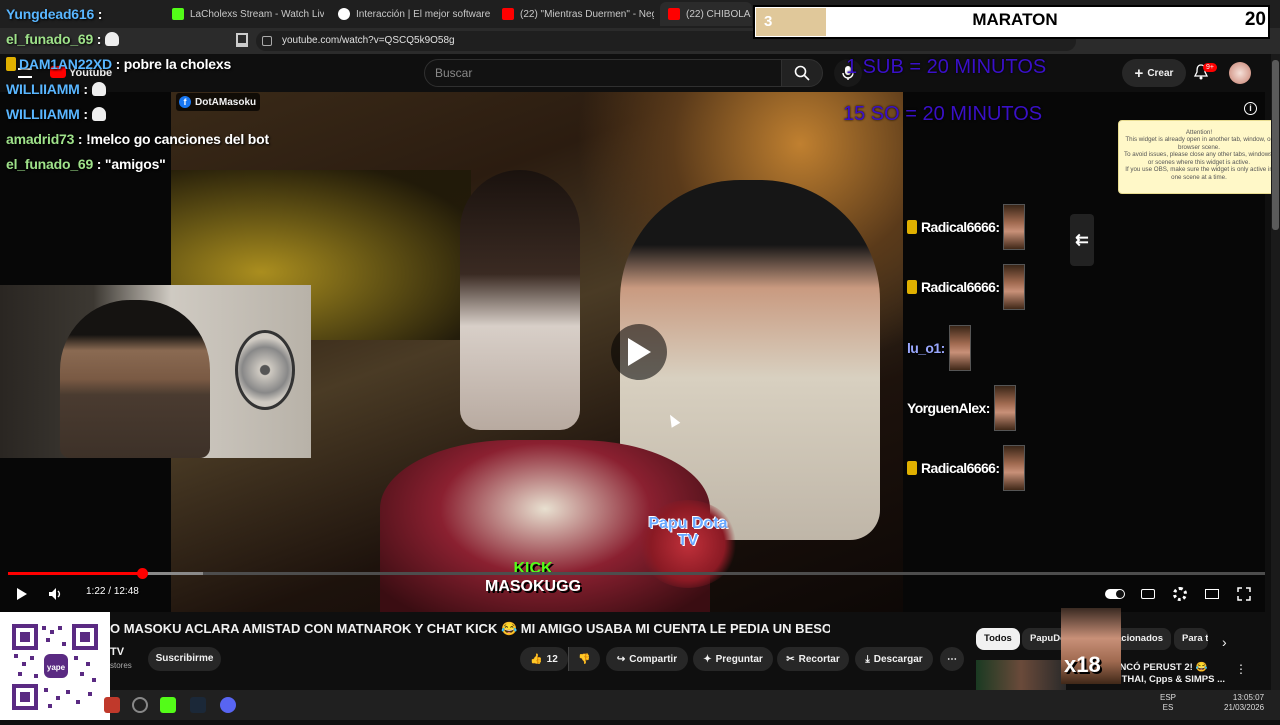 This screenshot has width=1280, height=725. What do you see at coordinates (185, 102) in the screenshot?
I see `facebook-icon: f` at bounding box center [185, 102].